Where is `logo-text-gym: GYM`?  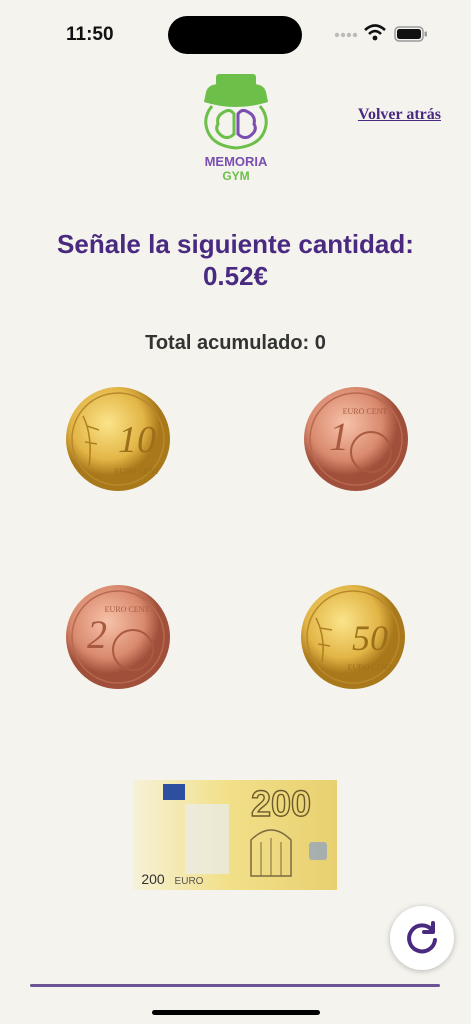 logo-text-gym: GYM is located at coordinates (235, 176).